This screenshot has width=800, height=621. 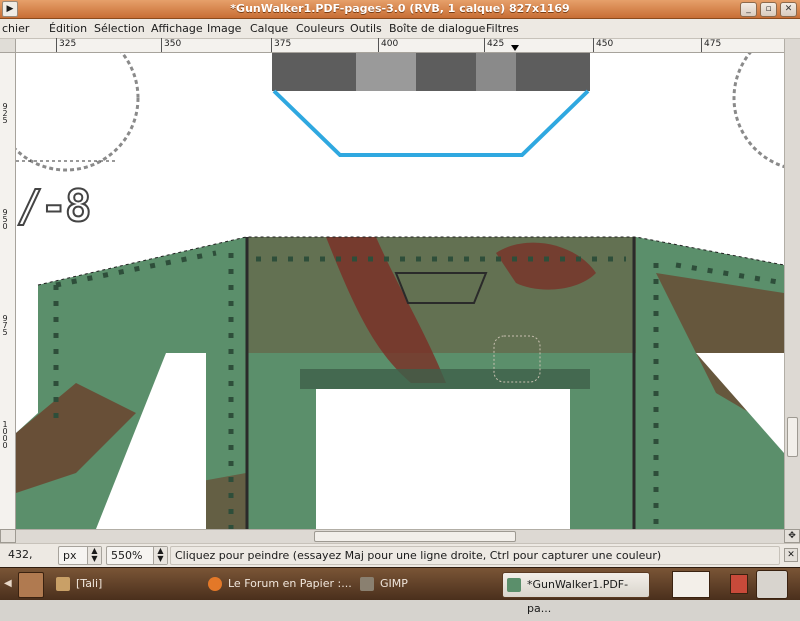 I want to click on menu-edition: Édition, so click(x=68, y=28).